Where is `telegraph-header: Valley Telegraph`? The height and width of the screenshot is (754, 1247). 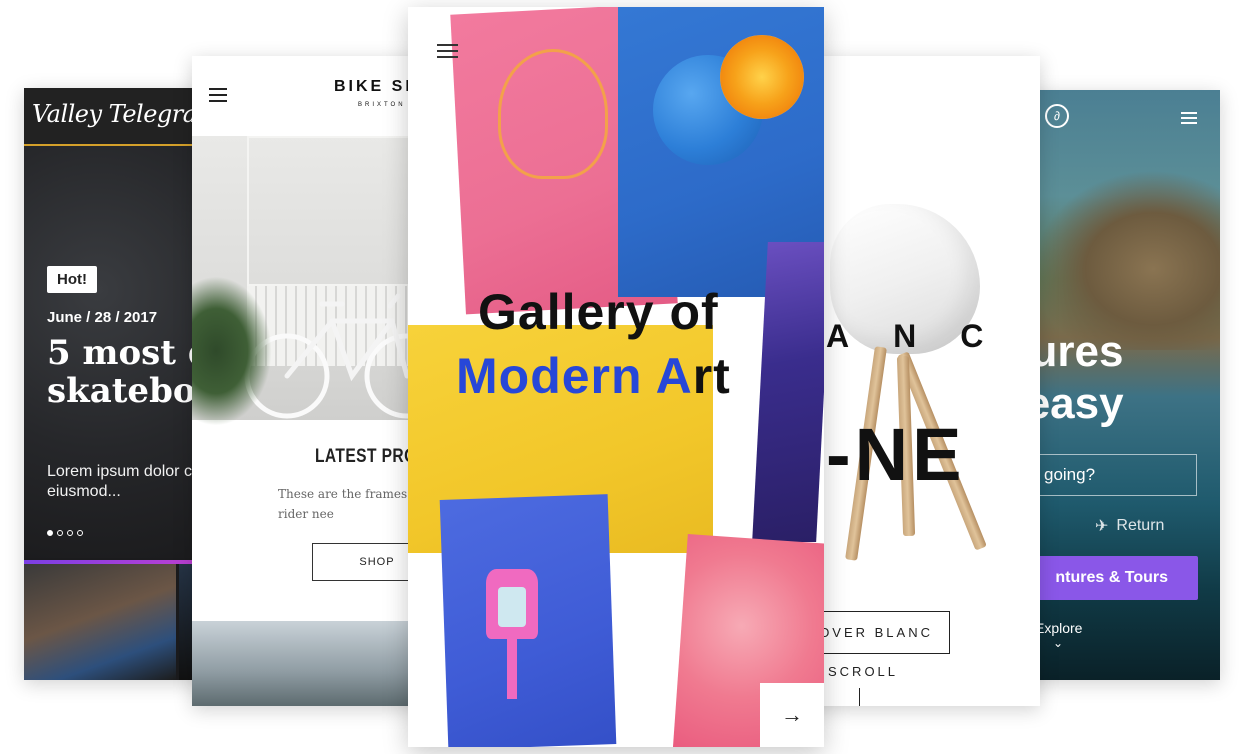 telegraph-header: Valley Telegraph is located at coordinates (116, 117).